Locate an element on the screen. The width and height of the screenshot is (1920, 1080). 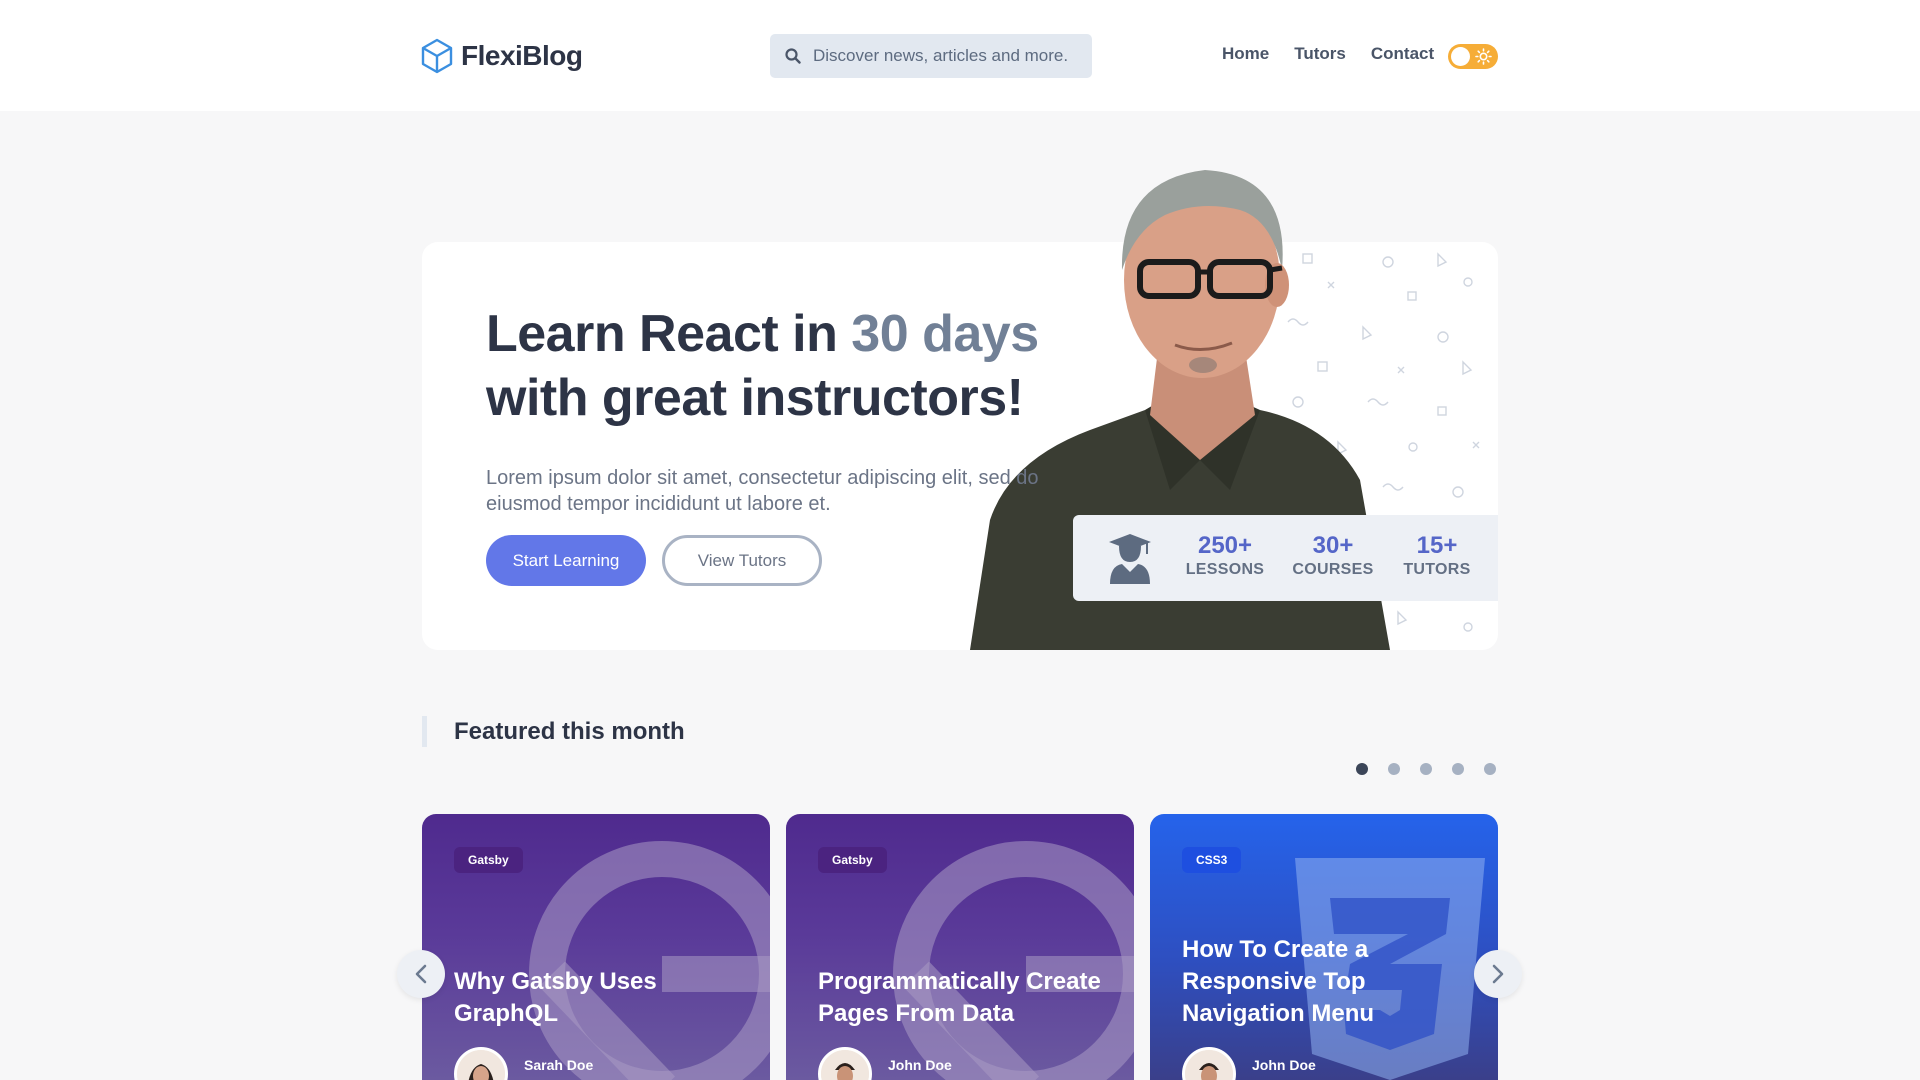
stat-tutors-value: 15+ is located at coordinates (1437, 545).